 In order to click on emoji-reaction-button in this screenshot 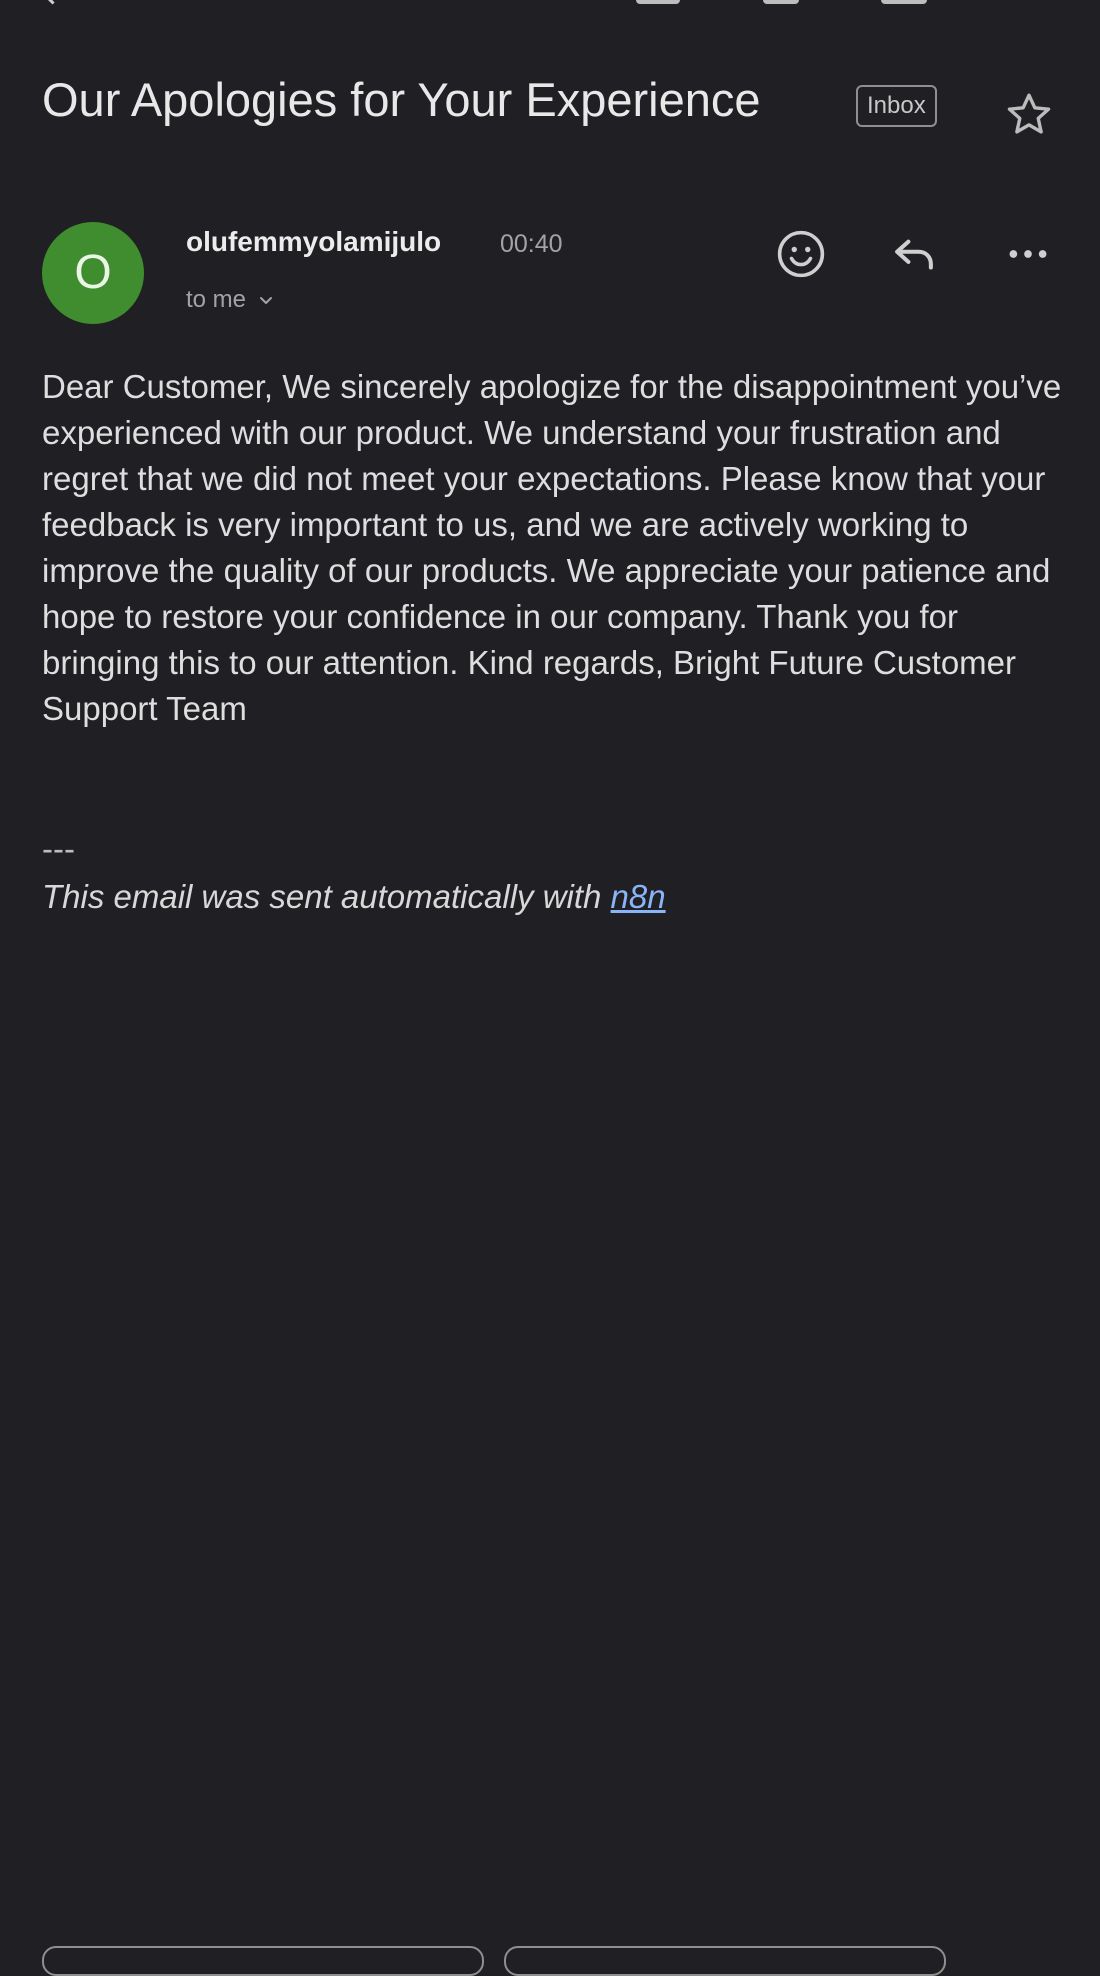, I will do `click(801, 254)`.